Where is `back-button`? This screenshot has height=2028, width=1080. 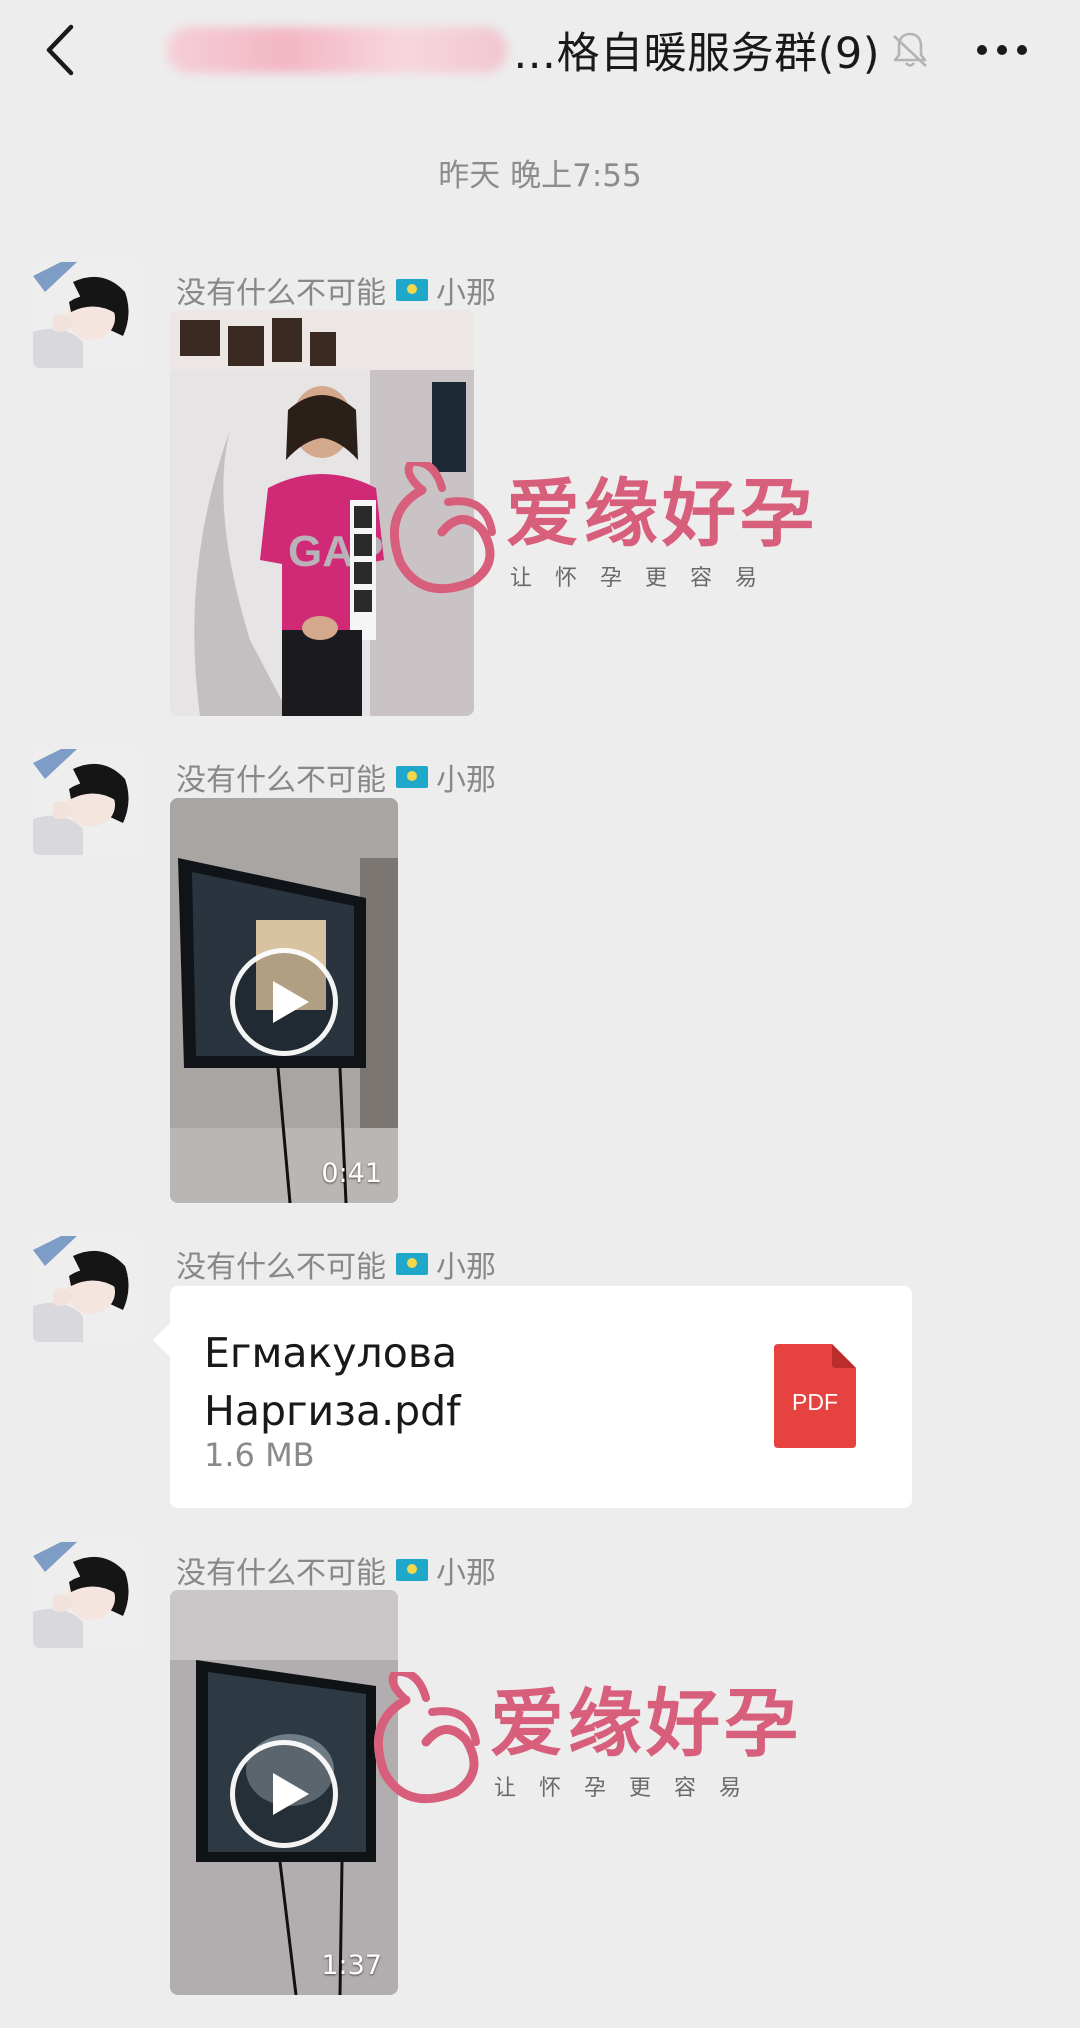
back-button is located at coordinates (60, 50).